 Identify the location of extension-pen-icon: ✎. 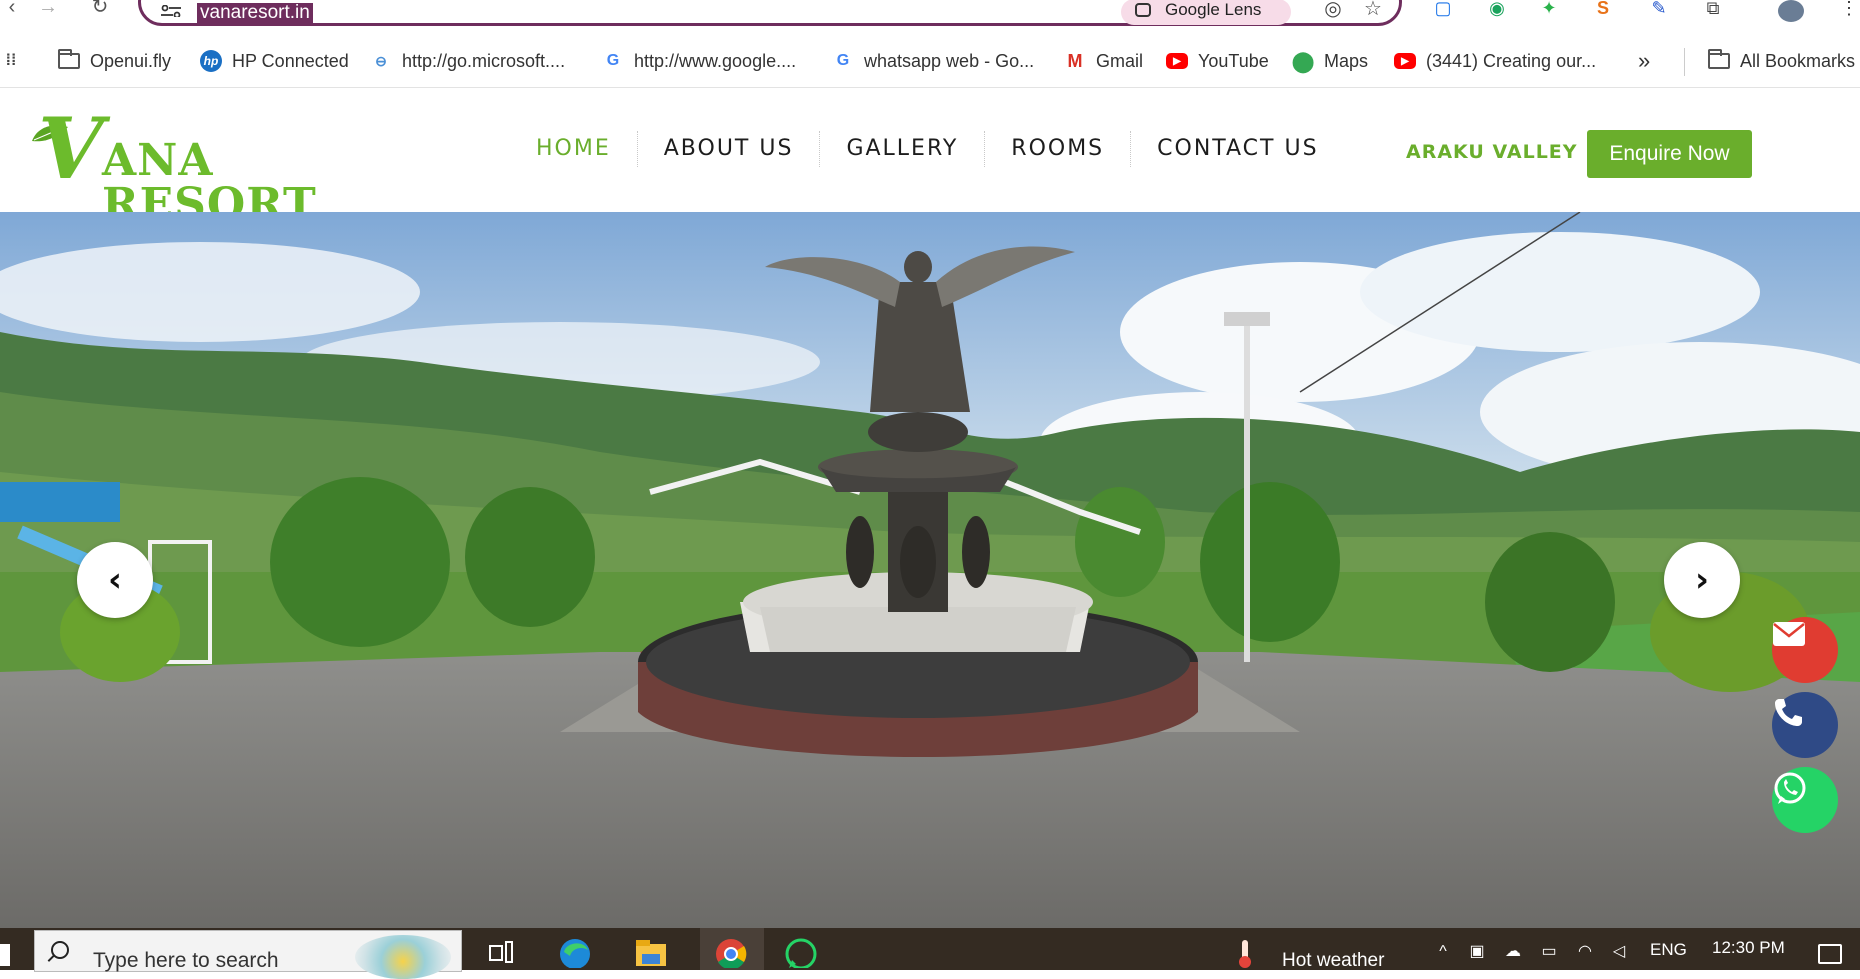
(1659, 11).